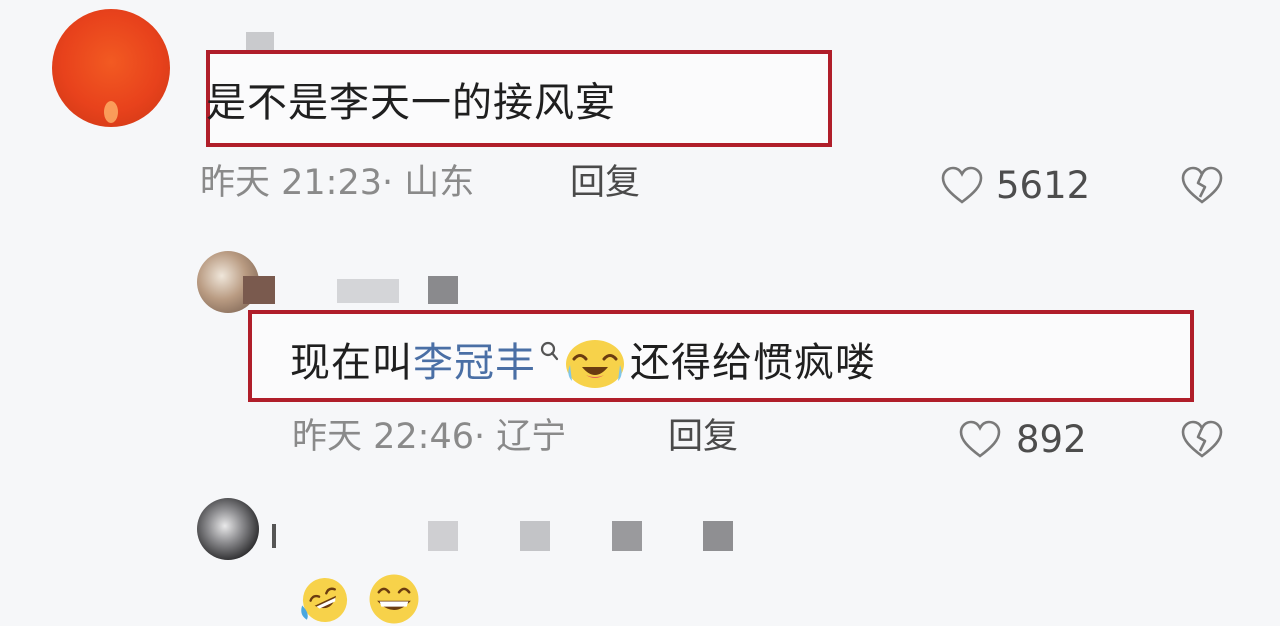 This screenshot has width=1280, height=626. Describe the element at coordinates (325, 600) in the screenshot. I see `rofl-emoji` at that location.